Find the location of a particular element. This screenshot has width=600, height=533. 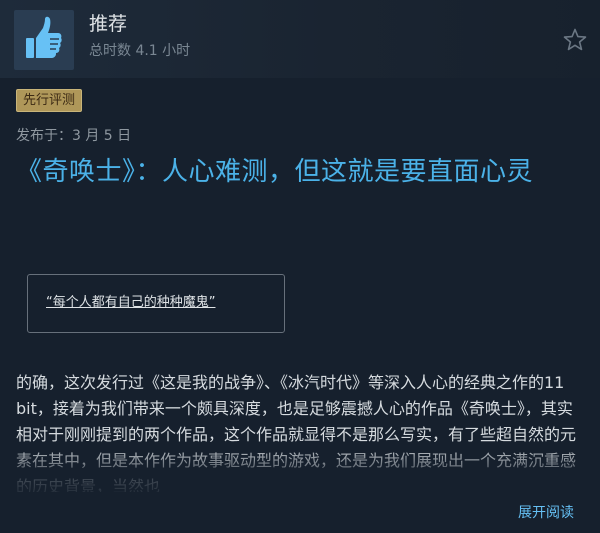

review-title: 《奇唤士》：人心难测，但这就是要直面心灵 is located at coordinates (275, 172).